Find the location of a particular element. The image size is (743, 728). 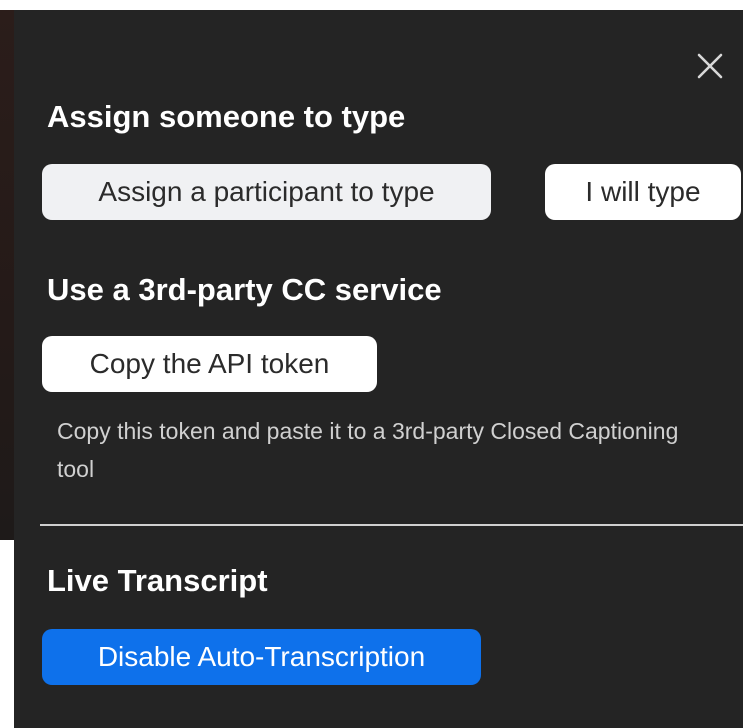

section-divider is located at coordinates (391, 525).